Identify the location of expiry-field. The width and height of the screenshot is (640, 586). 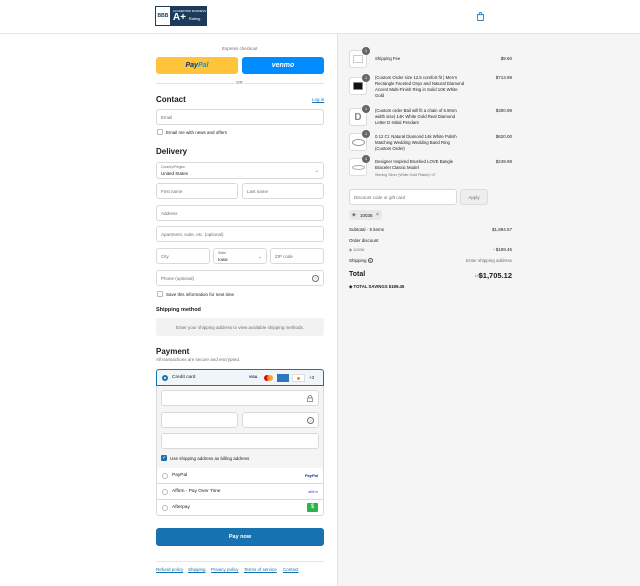
(199, 420).